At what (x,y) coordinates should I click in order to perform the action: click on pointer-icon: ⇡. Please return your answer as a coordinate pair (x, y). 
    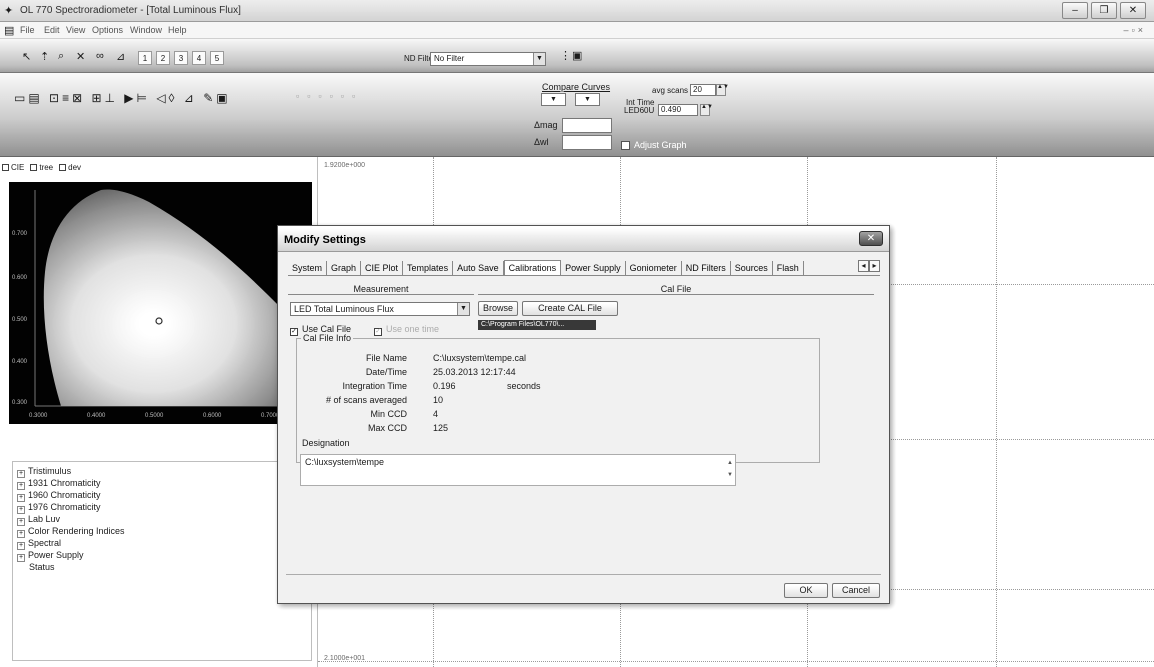
    Looking at the image, I should click on (44, 56).